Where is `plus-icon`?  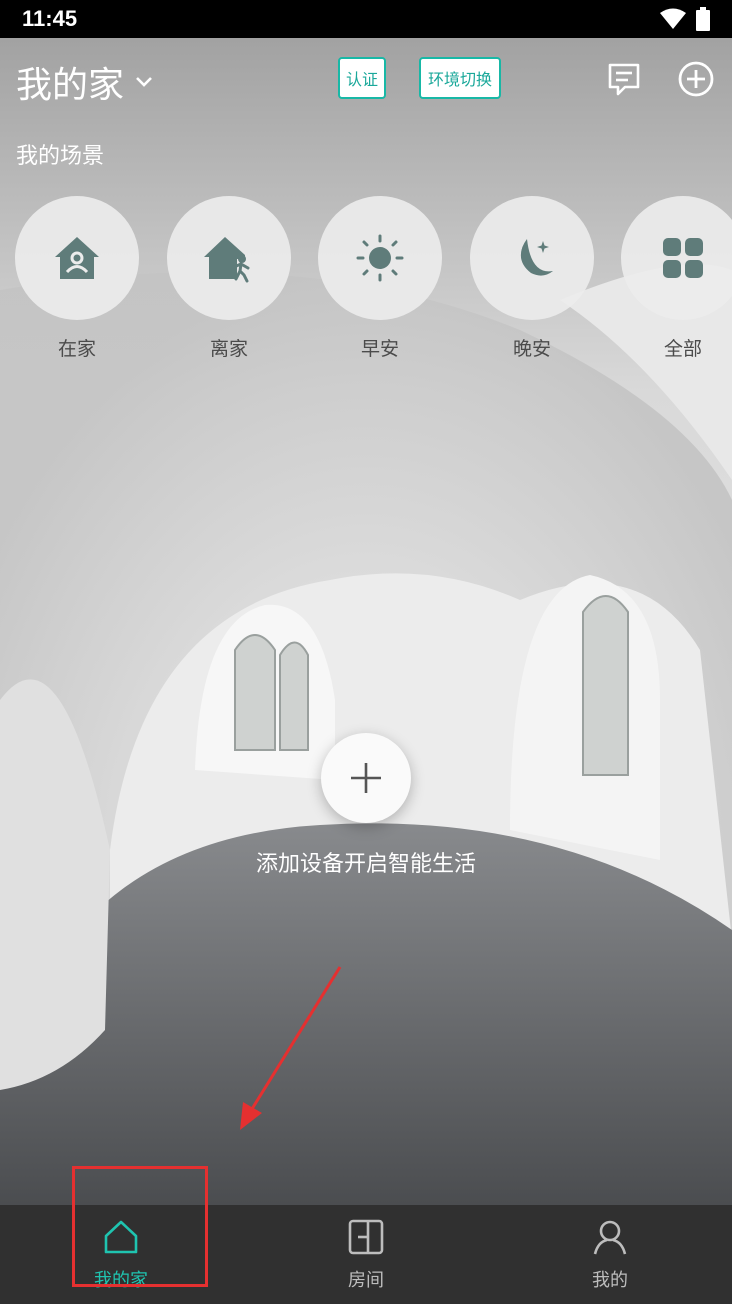
plus-icon is located at coordinates (366, 778).